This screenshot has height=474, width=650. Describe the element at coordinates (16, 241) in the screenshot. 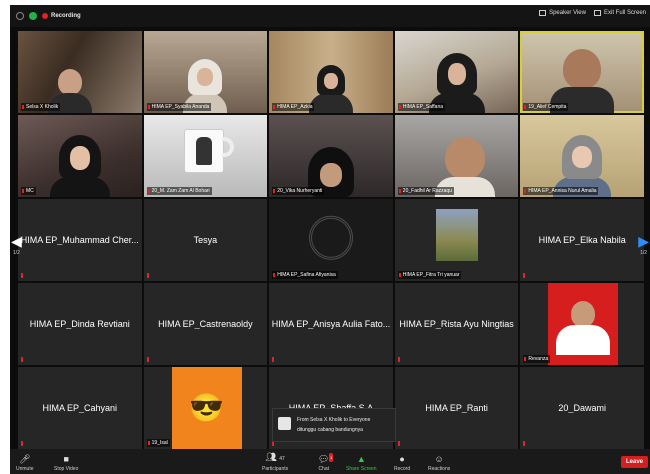

I see `chevron-left-icon: ◀` at that location.